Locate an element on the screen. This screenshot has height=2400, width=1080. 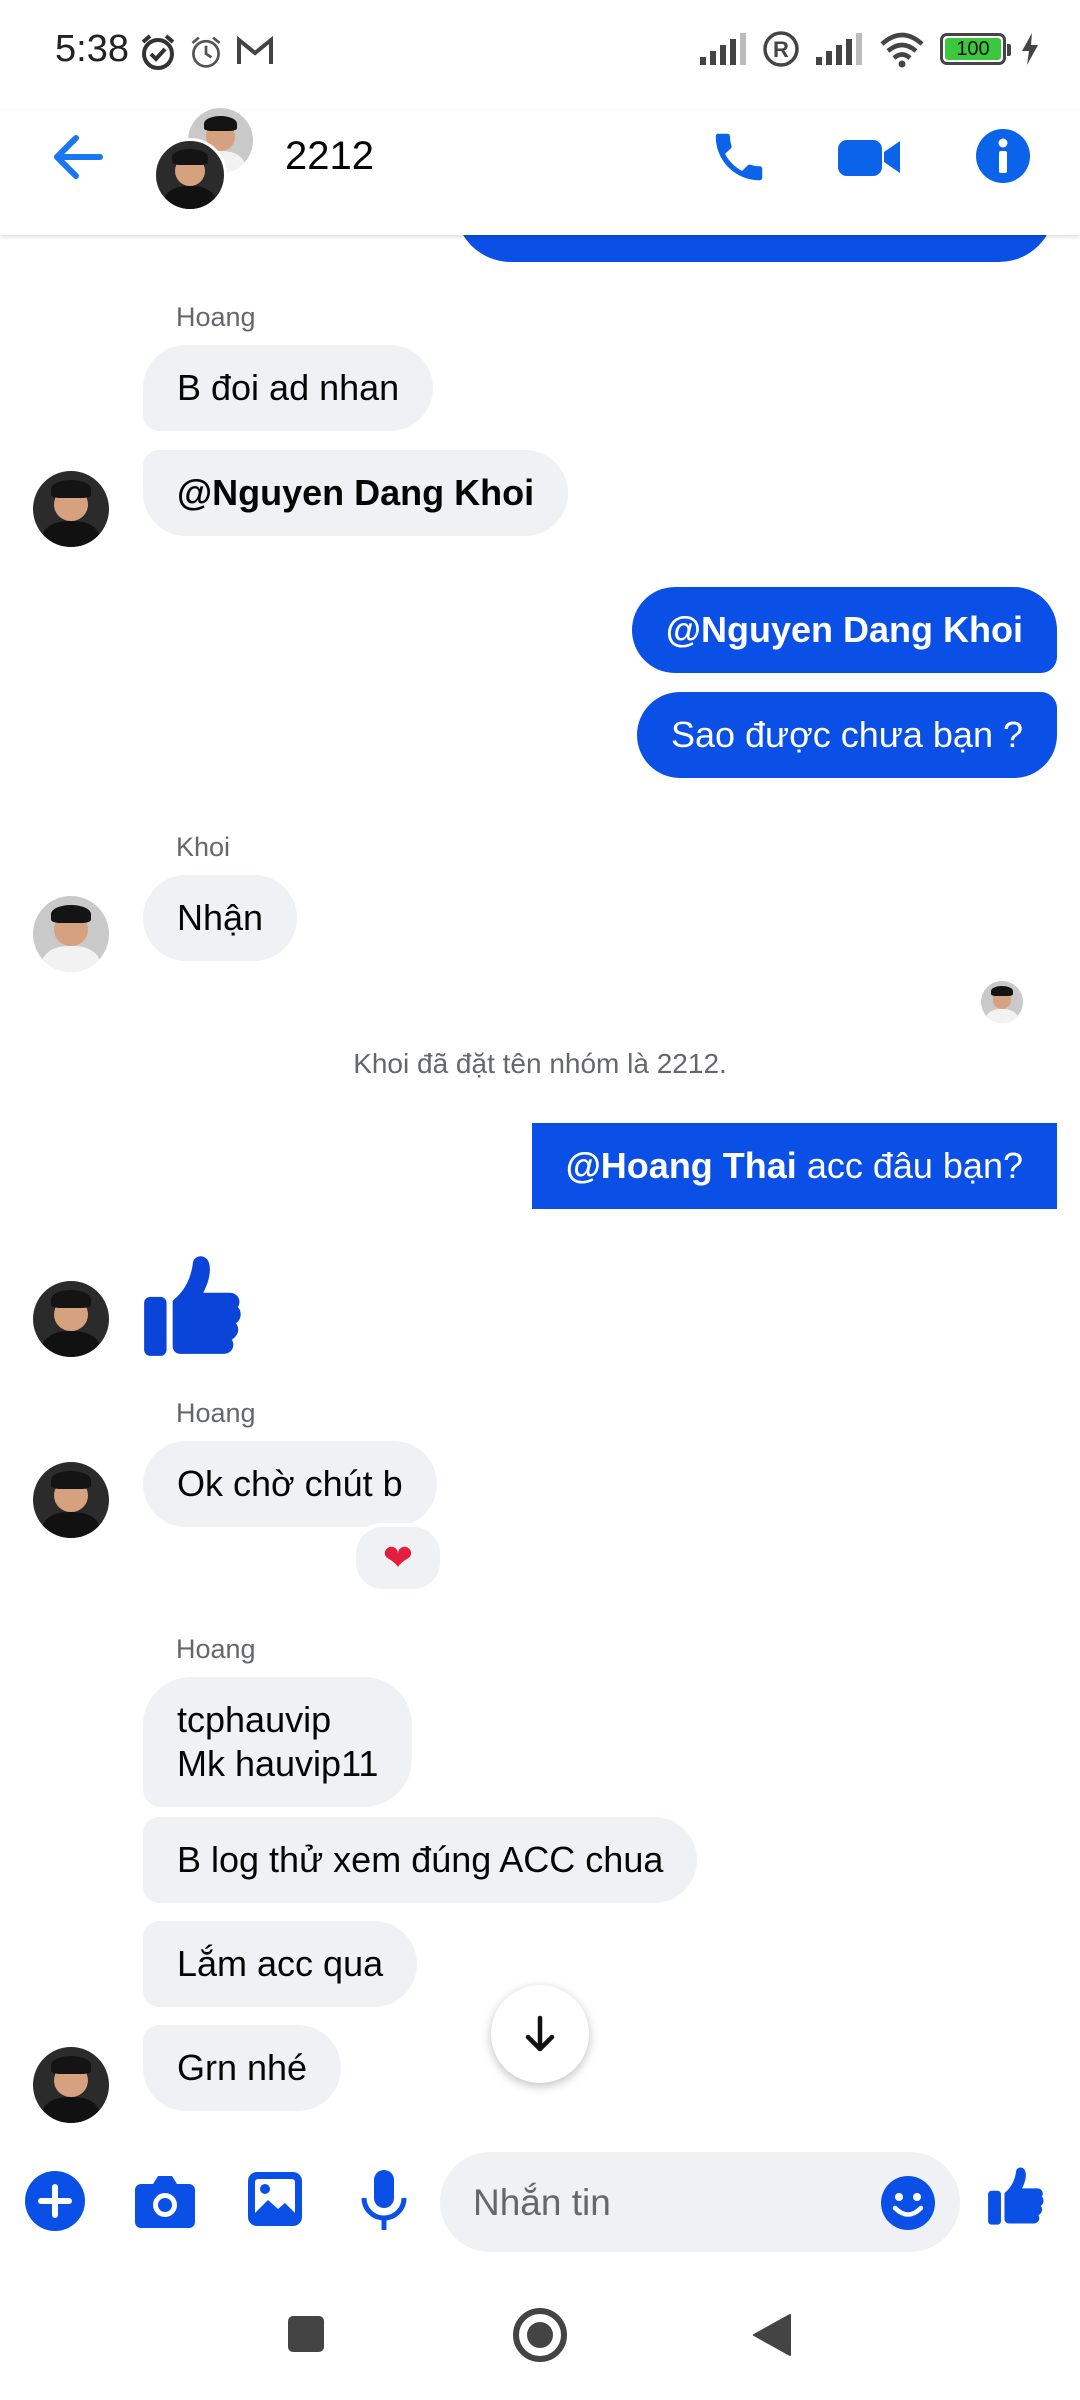
back-button is located at coordinates (77, 159).